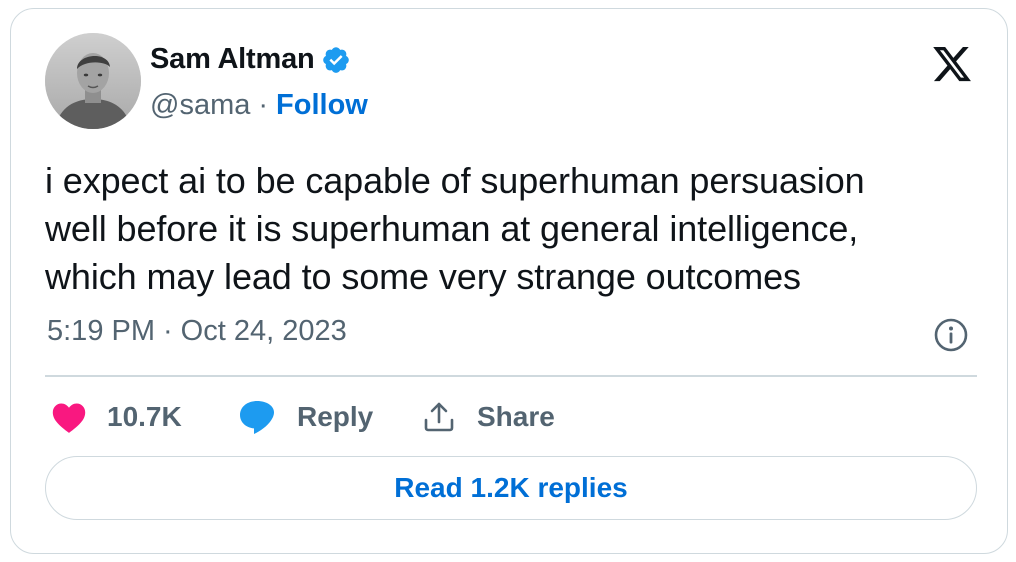 This screenshot has height=562, width=1016. I want to click on share-button: Share, so click(488, 417).